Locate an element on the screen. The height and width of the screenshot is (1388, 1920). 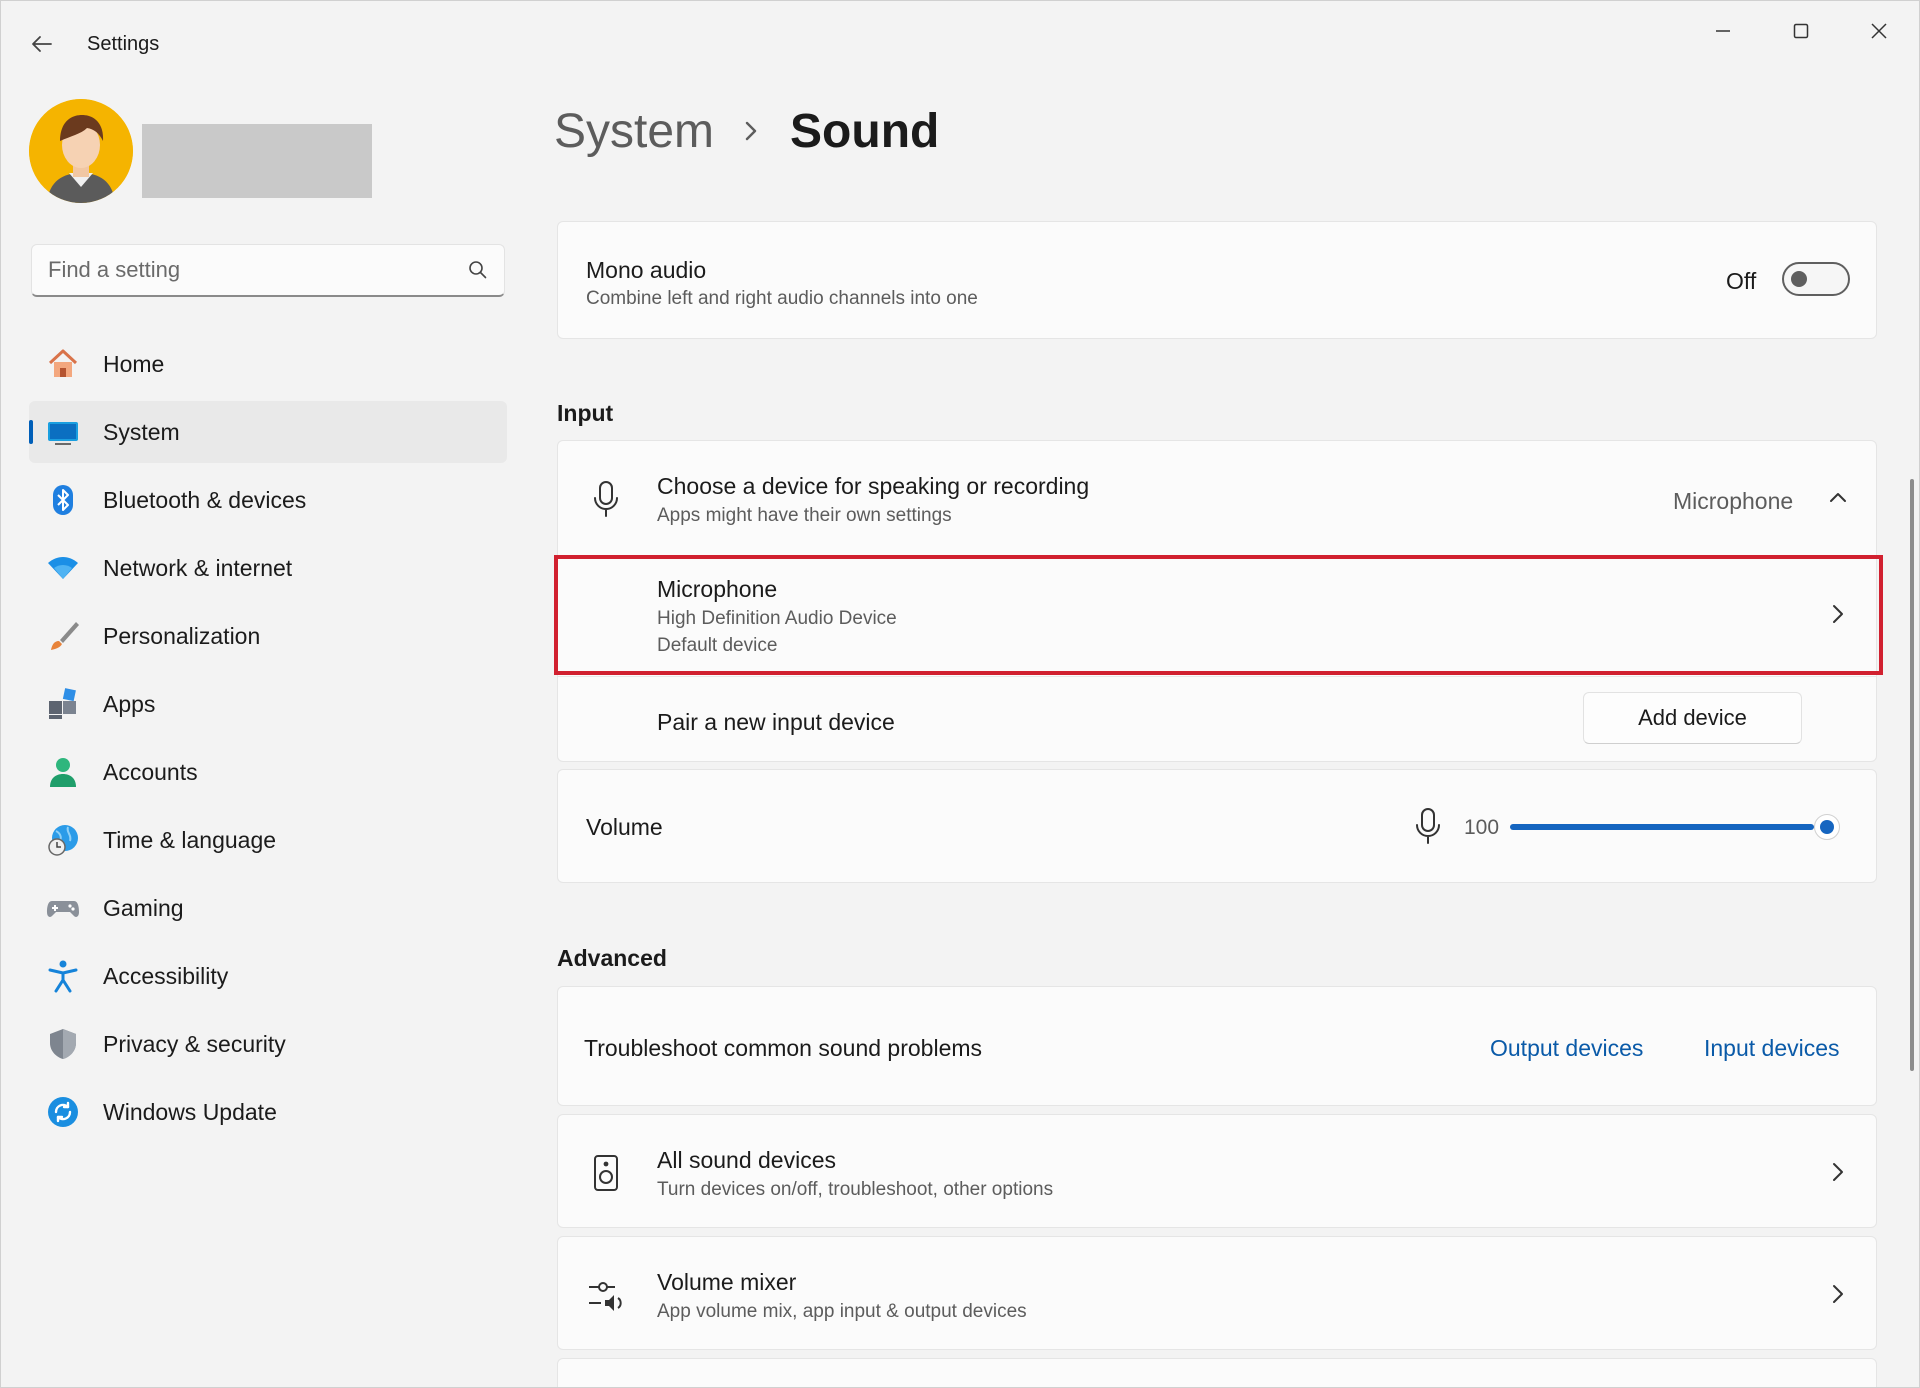
gamepad-icon is located at coordinates (63, 908).